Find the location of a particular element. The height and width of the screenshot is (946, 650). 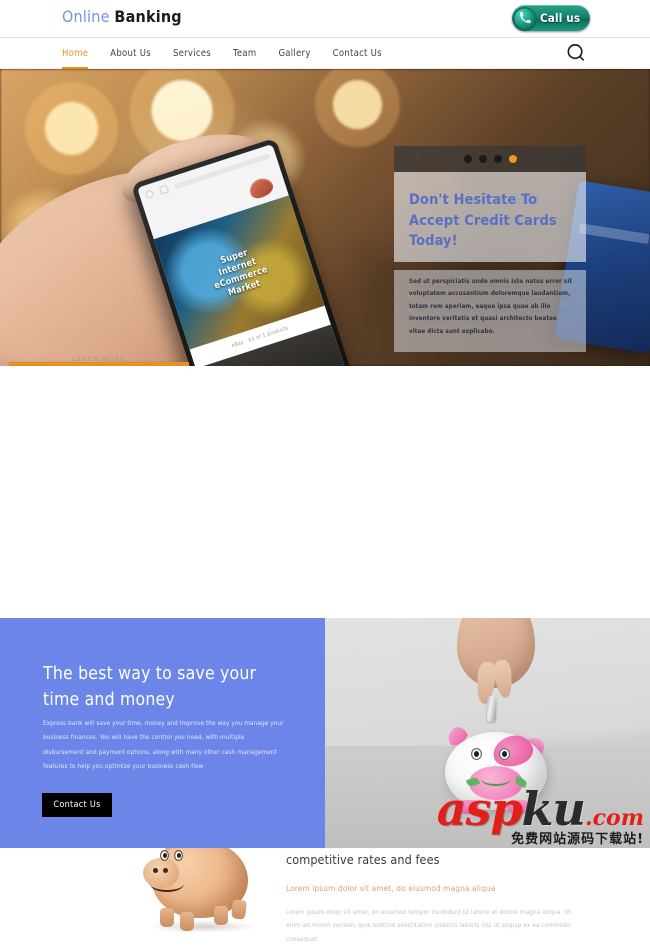

about-subtitle: competitive rates and fees is located at coordinates (436, 859).